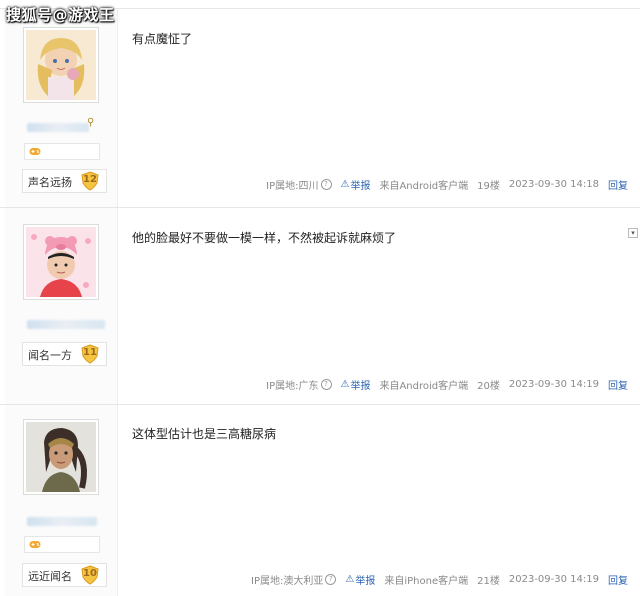 Image resolution: width=640 pixels, height=596 pixels. Describe the element at coordinates (162, 39) in the screenshot. I see `post-content: 有点魔怔了` at that location.